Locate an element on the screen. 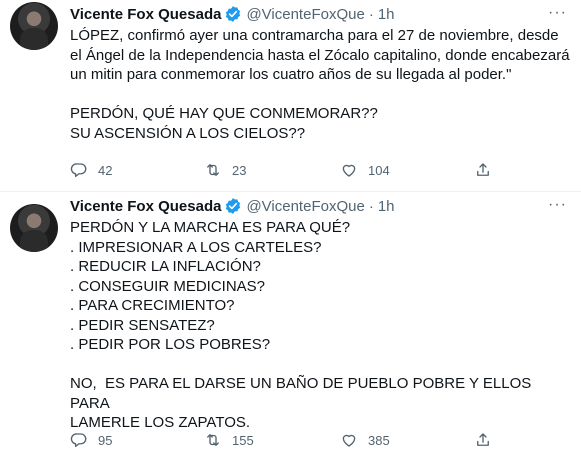 The width and height of the screenshot is (581, 461). retweet-count: 23 is located at coordinates (239, 170).